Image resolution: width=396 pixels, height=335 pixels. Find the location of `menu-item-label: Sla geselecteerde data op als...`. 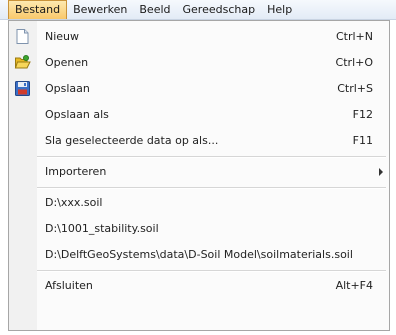

menu-item-label: Sla geselecteerde data op als... is located at coordinates (132, 140).